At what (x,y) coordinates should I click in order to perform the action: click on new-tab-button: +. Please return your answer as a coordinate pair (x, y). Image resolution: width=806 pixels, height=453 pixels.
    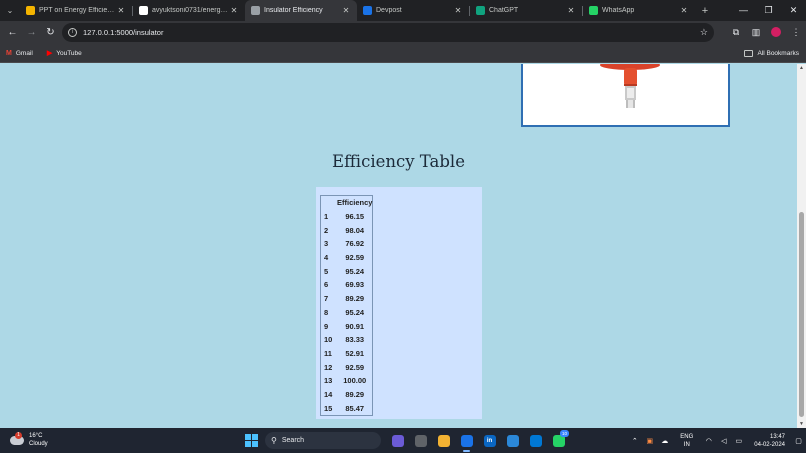
    Looking at the image, I should click on (705, 11).